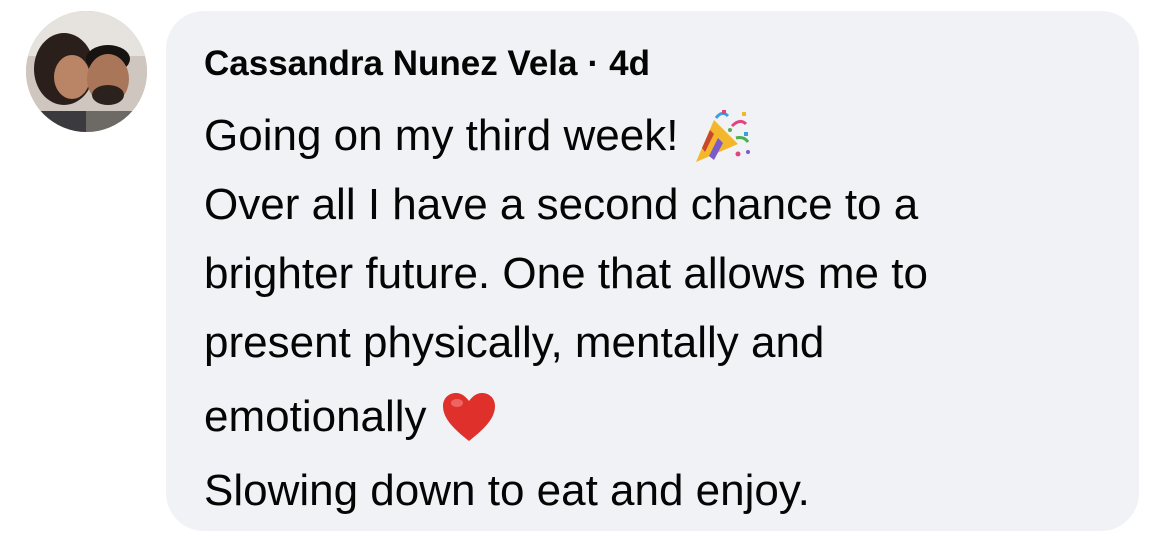 The width and height of the screenshot is (1165, 544). Describe the element at coordinates (441, 135) in the screenshot. I see `comment-line-text: Going on my third week!` at that location.